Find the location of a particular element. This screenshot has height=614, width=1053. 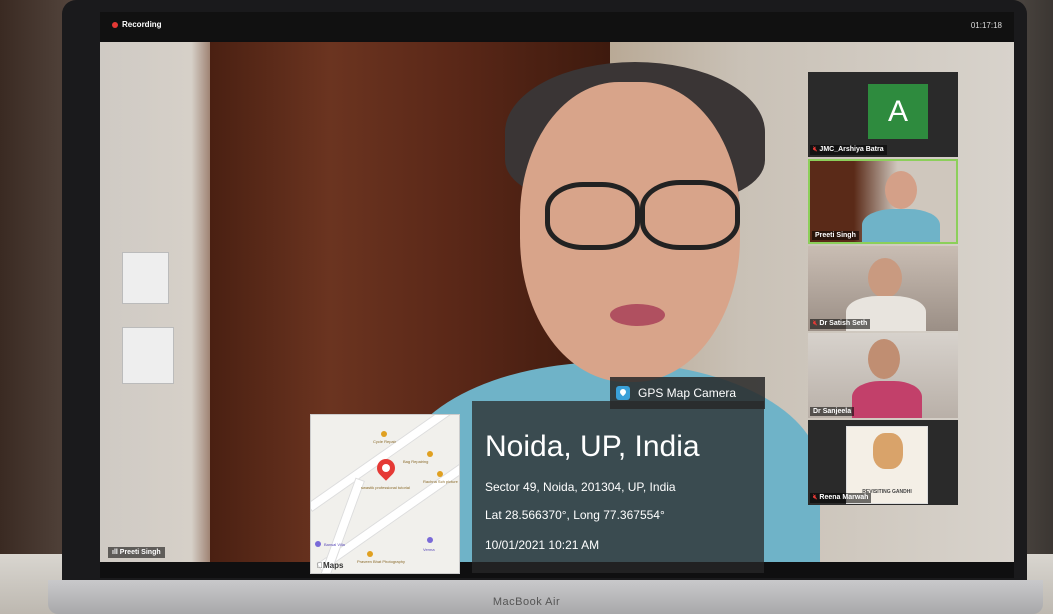

map-label: Rachna Sch picture is located at coordinates (440, 481).